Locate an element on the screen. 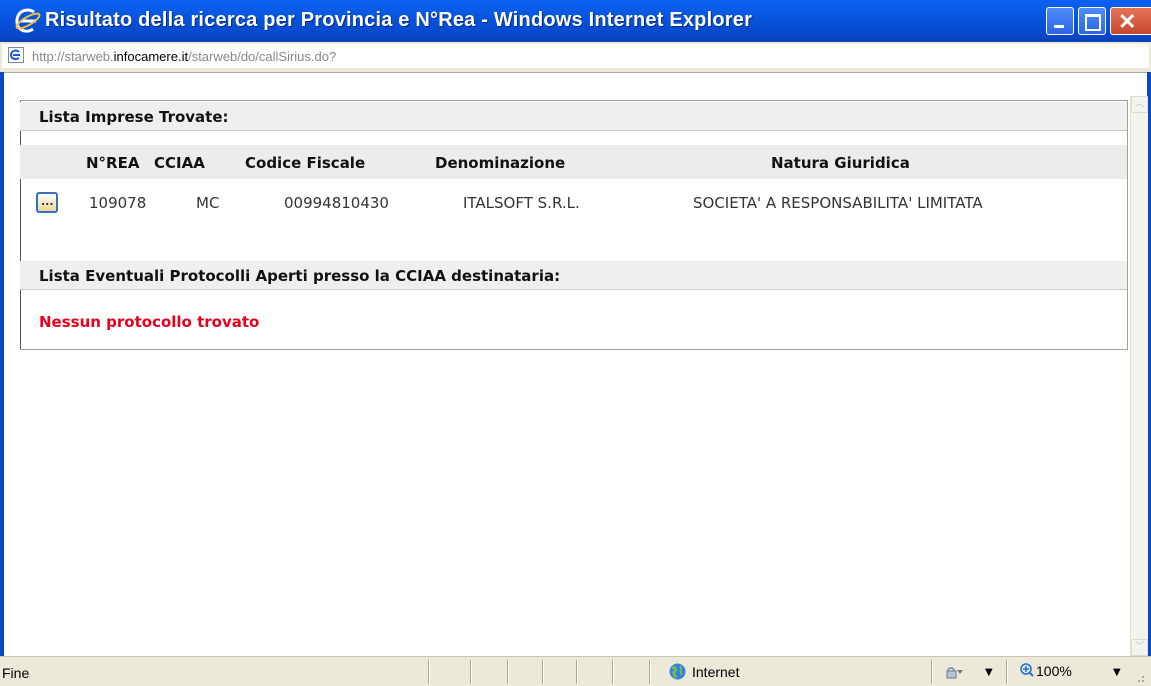  lock-icon is located at coordinates (954, 672).